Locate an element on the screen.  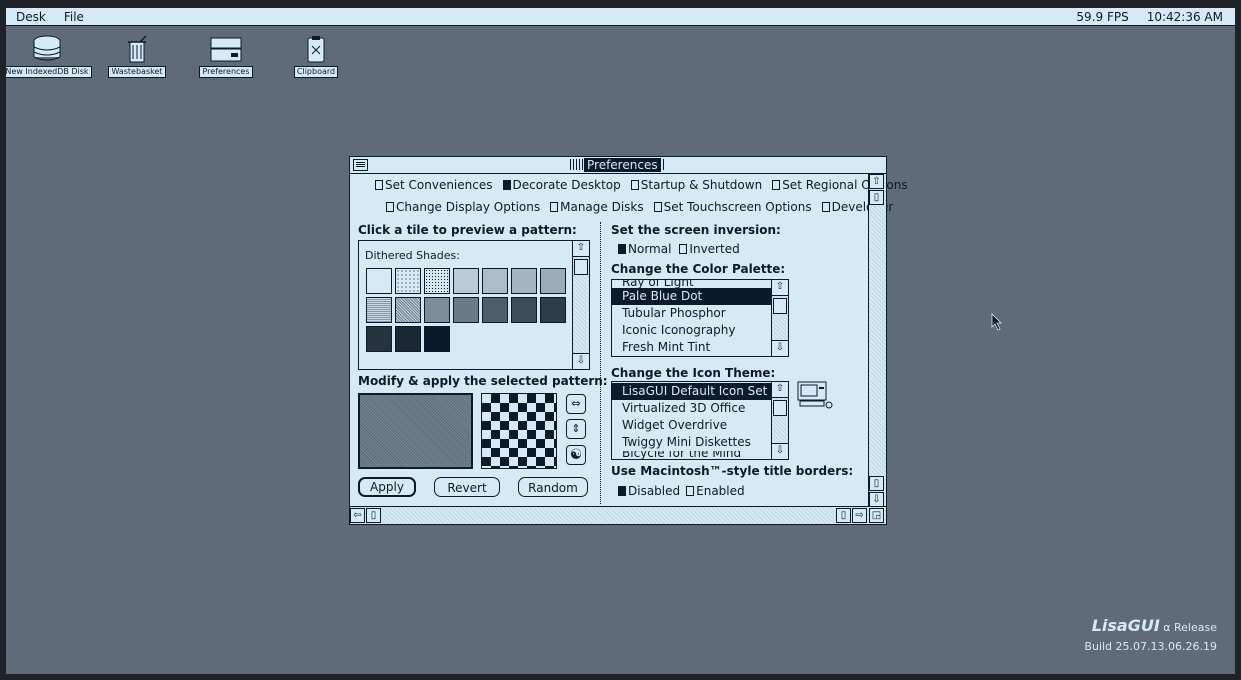
list-item: Tubular Phosphor is located at coordinates (700, 313).